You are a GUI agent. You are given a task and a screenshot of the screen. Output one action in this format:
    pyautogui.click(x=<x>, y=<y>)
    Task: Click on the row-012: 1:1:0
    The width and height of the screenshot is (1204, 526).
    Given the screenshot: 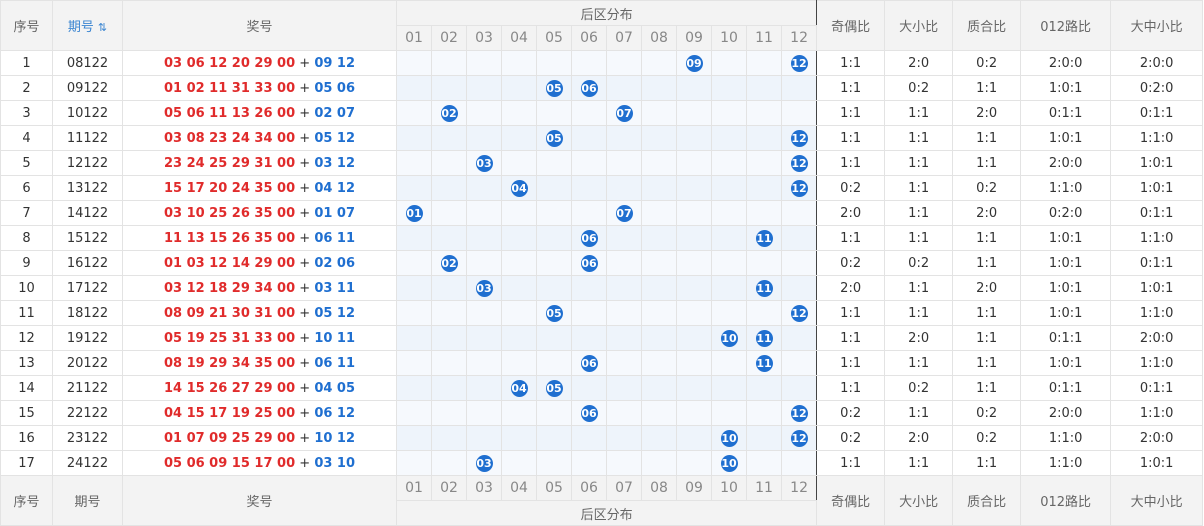 What is the action you would take?
    pyautogui.click(x=1066, y=188)
    